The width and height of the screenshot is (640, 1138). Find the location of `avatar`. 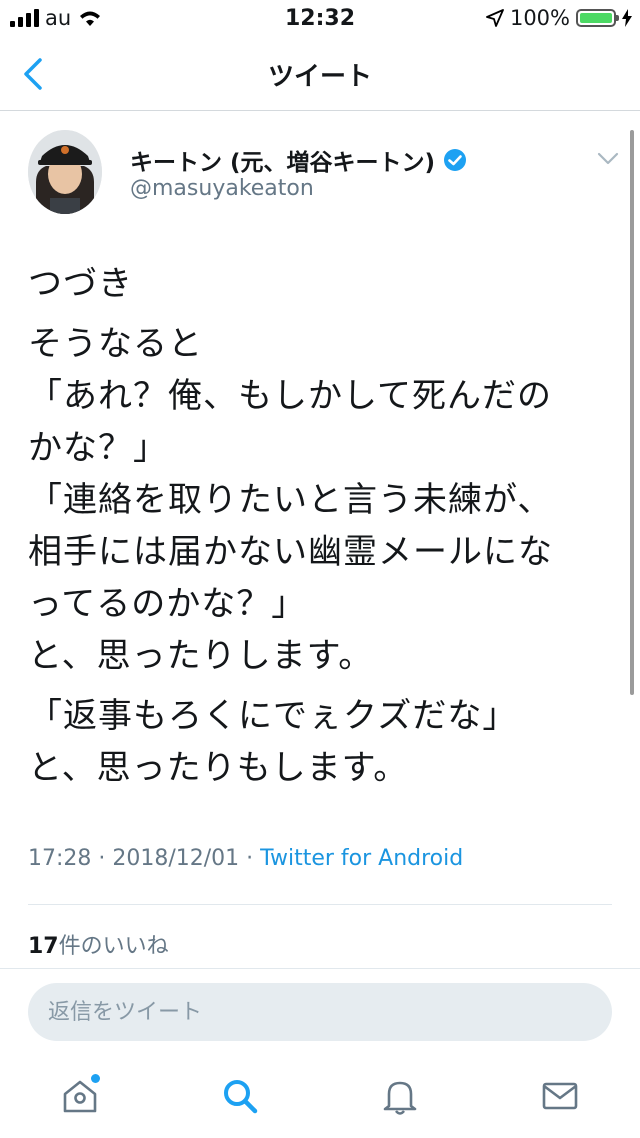

avatar is located at coordinates (65, 172).